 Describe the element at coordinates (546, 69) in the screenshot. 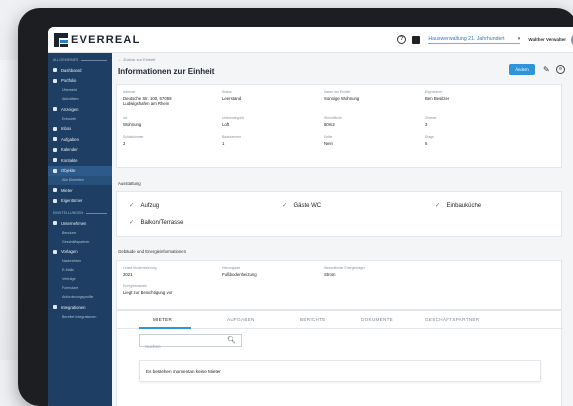

I see `edit-icon: ✎` at that location.